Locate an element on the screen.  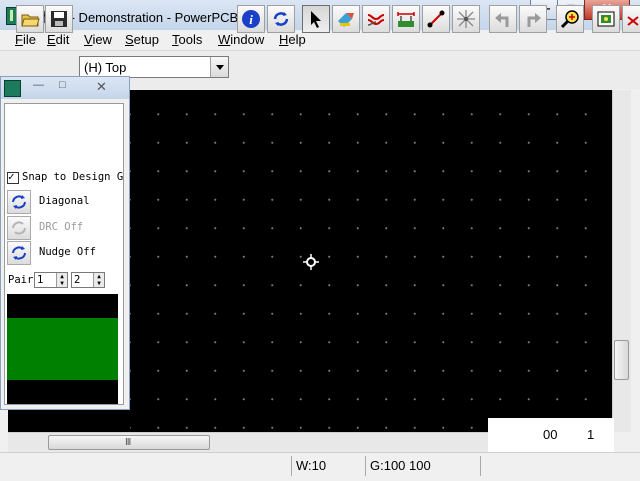
snap-label: Snap to Design G is located at coordinates (73, 177).